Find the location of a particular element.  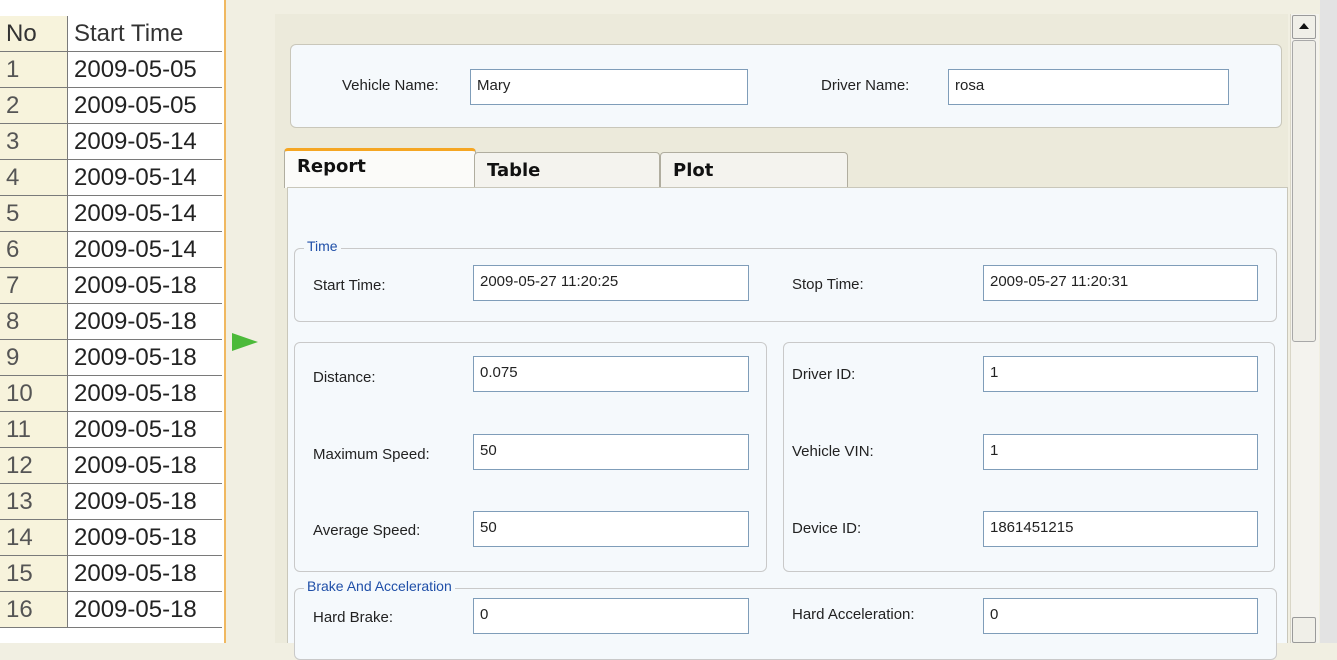

trip-no-cell: 14 is located at coordinates (34, 537).